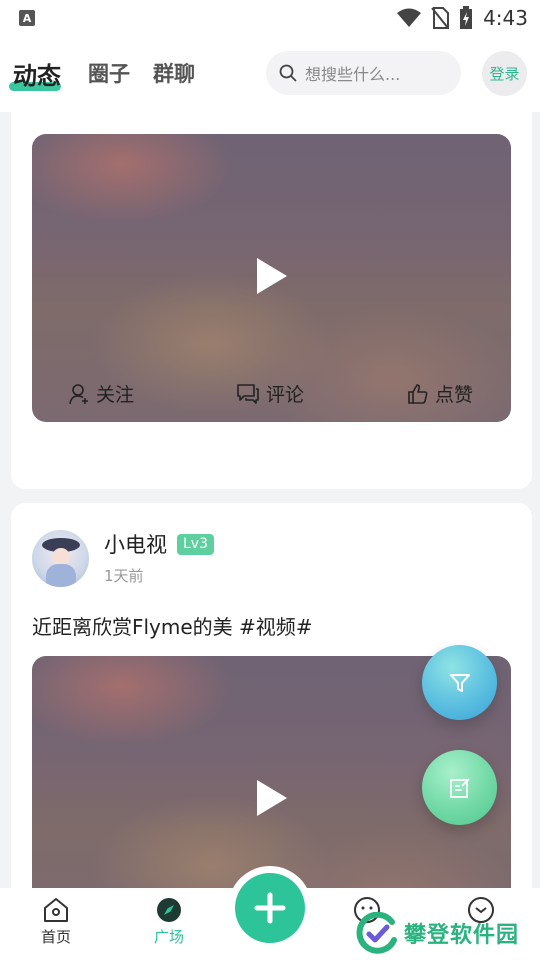 Image resolution: width=540 pixels, height=960 pixels. I want to click on status-time: 4:43, so click(505, 18).